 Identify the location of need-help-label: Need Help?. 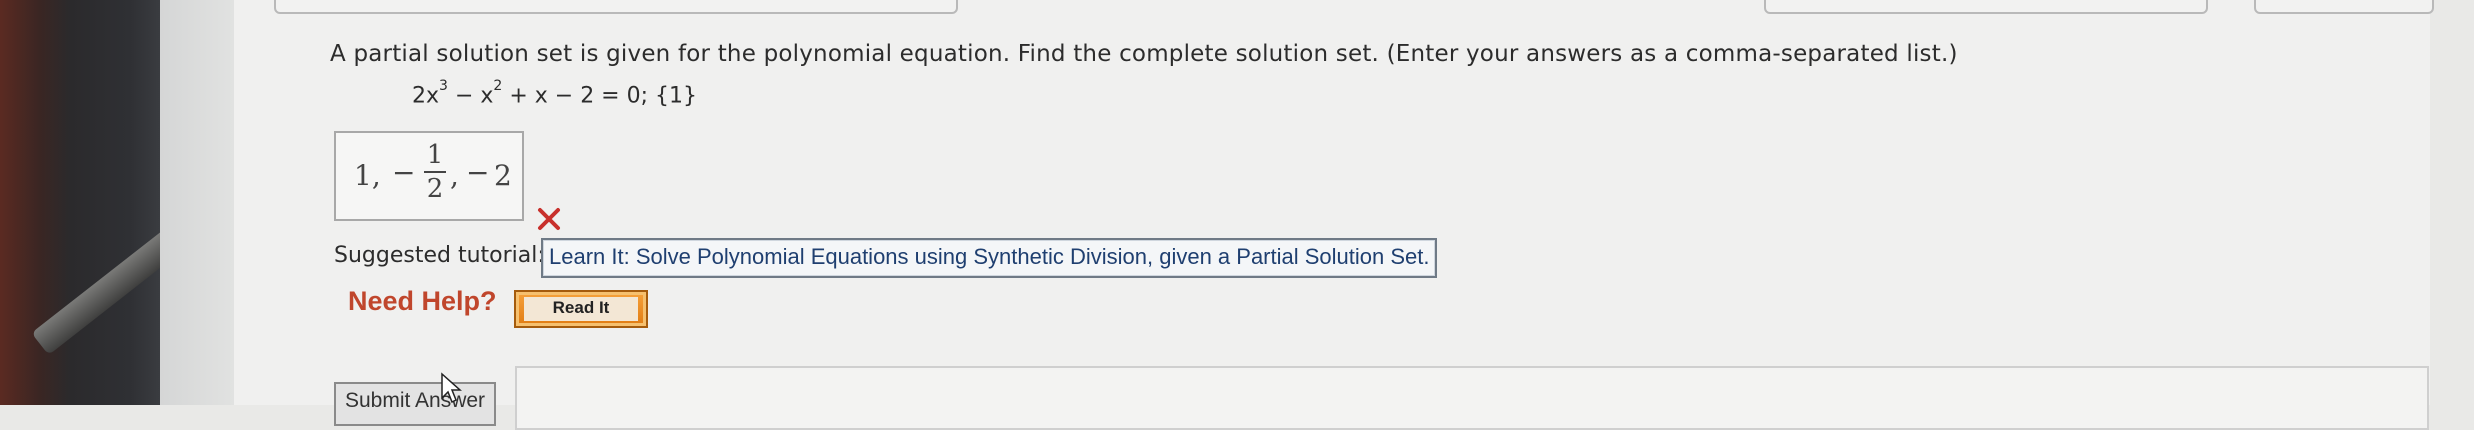
(422, 301).